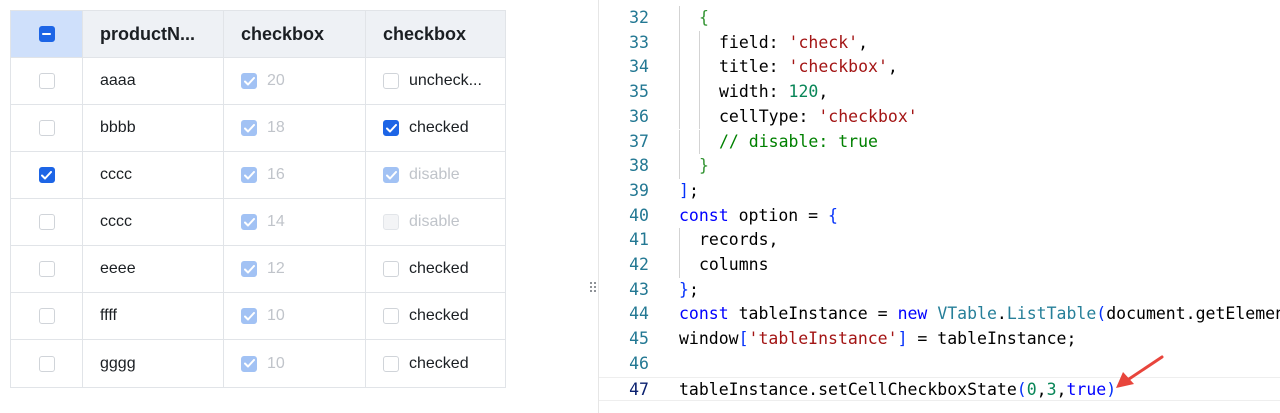  I want to click on code-line: 32 {, so click(939, 18).